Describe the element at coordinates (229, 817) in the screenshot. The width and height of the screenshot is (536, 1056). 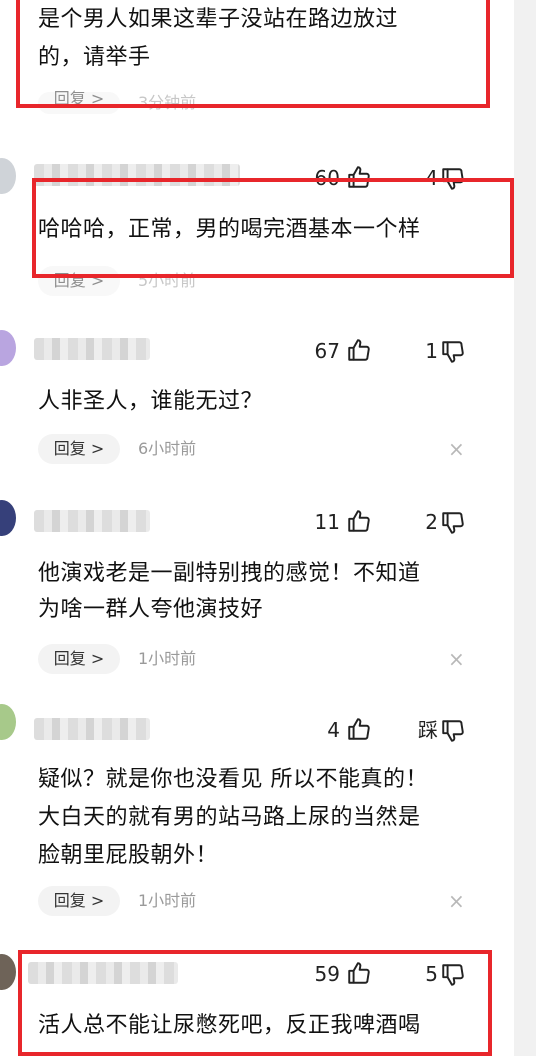
I see `comment-text: 大白天的就有男的站马路上尿的当然是` at that location.